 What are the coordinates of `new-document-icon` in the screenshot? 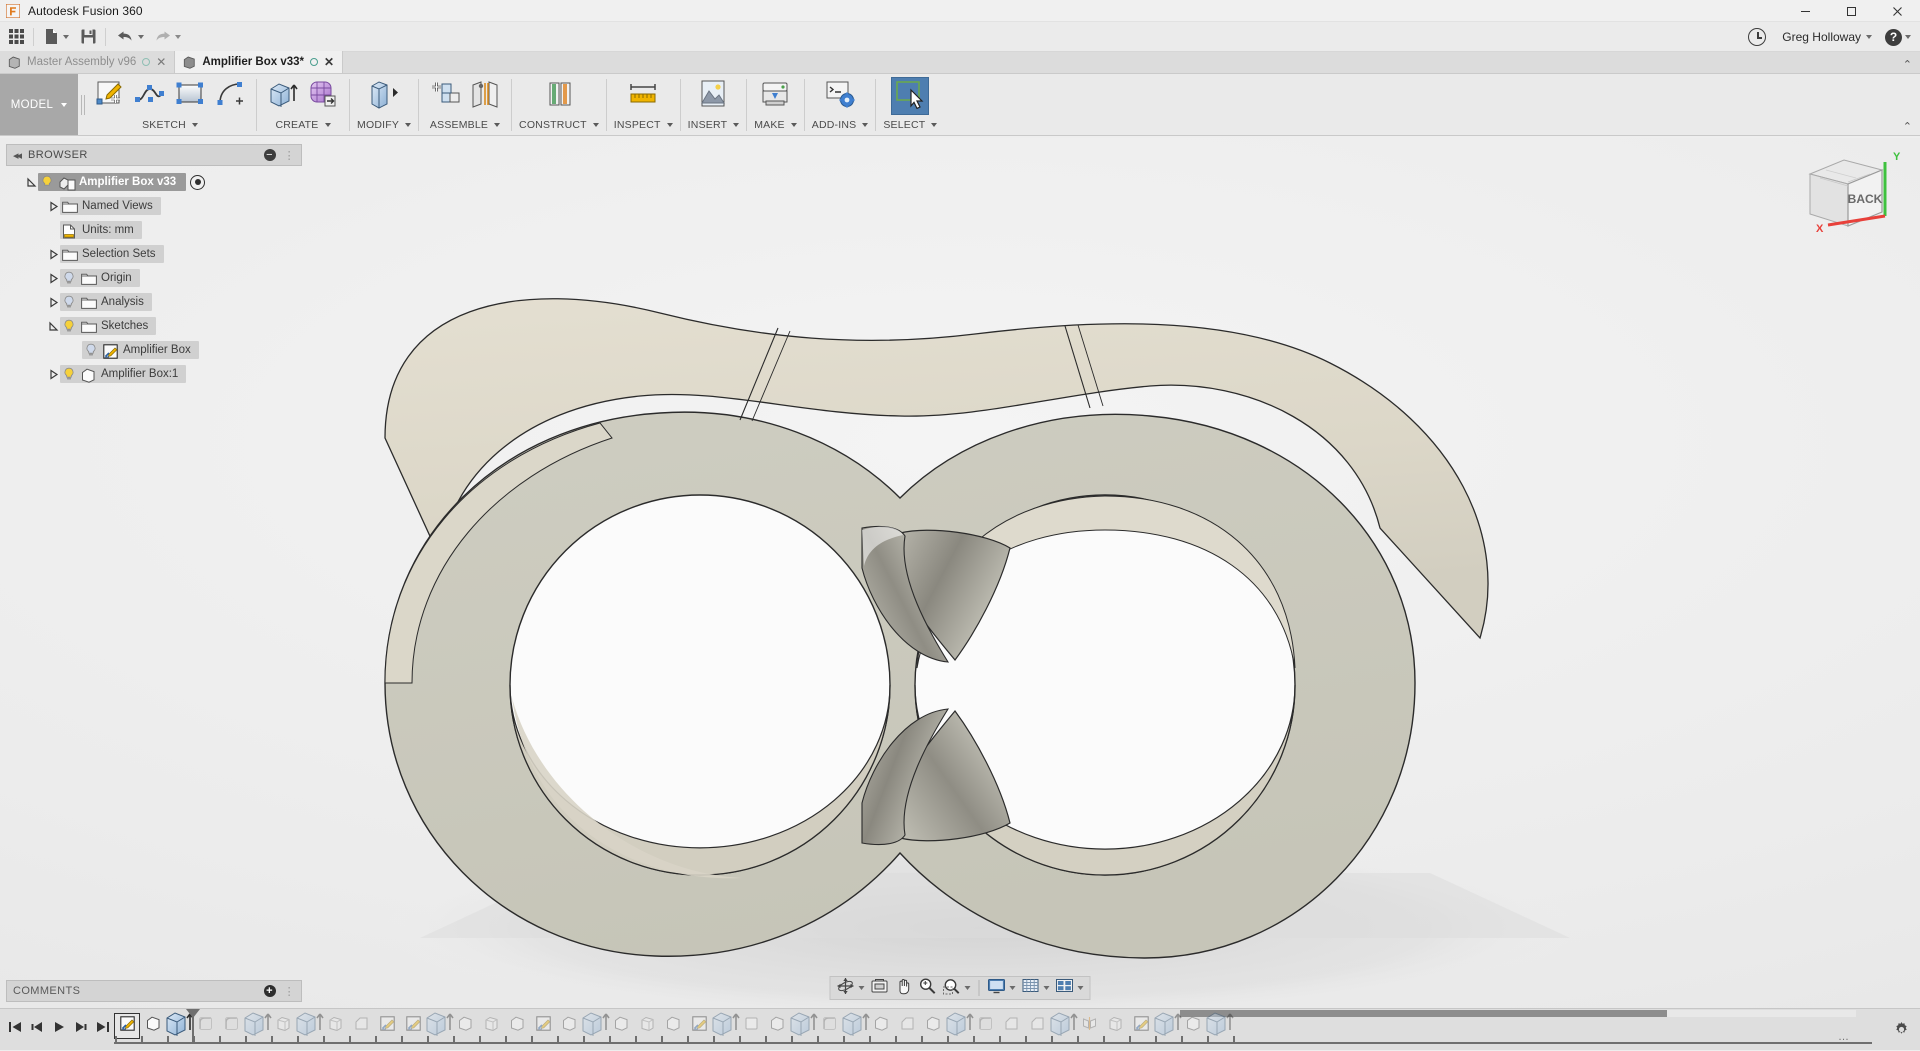 It's located at (56, 37).